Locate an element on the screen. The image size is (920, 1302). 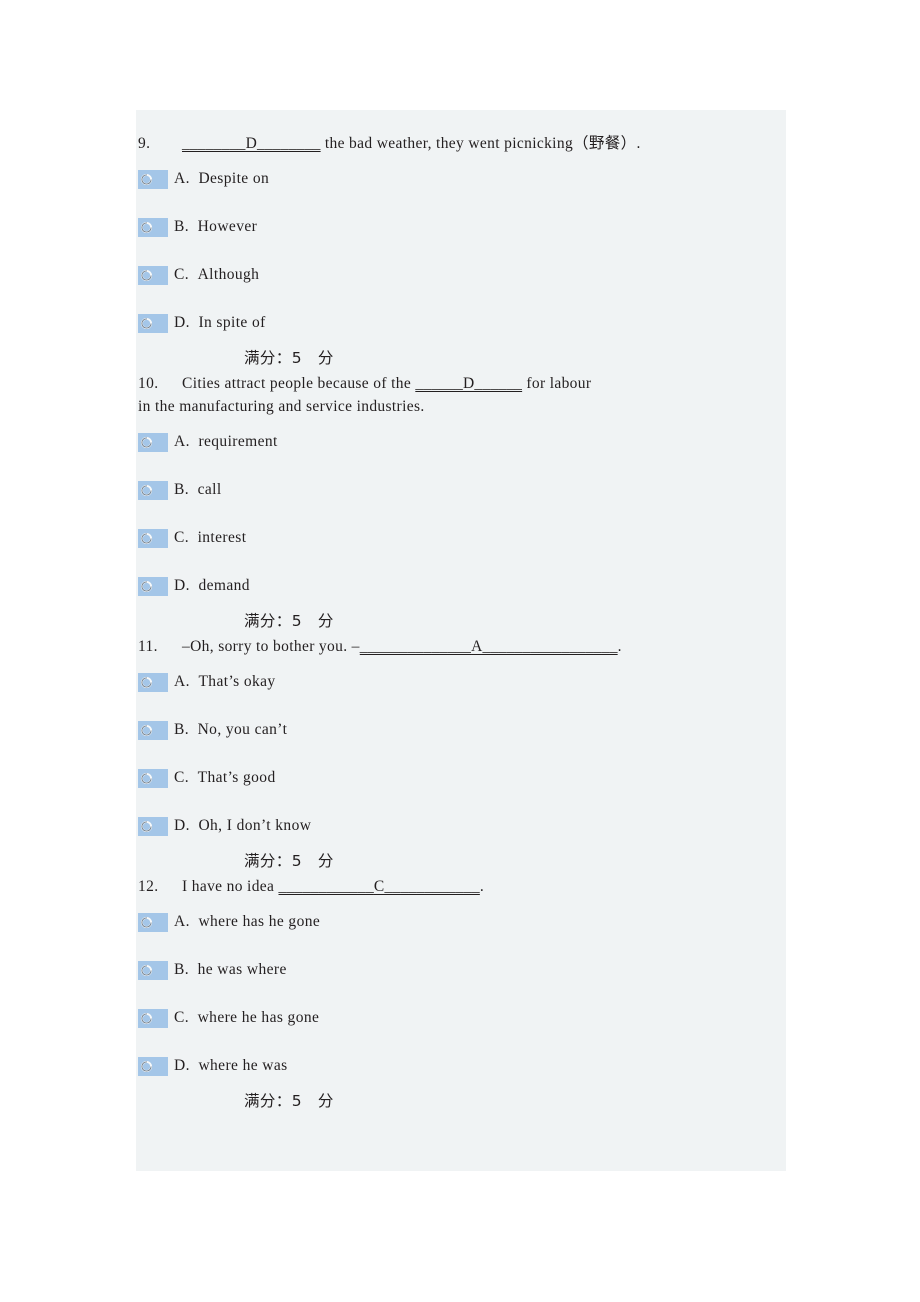
blank-underscores-left: ________ is located at coordinates (214, 143).